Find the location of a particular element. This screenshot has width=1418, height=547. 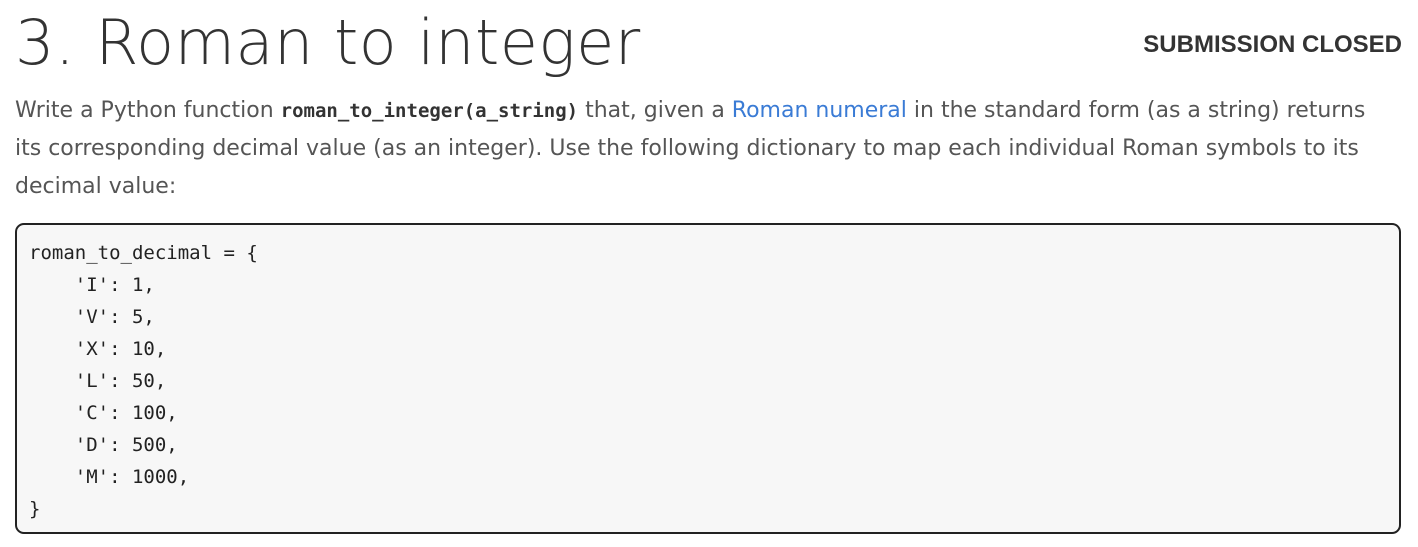

code-line: 'C': 100, is located at coordinates (103, 413).